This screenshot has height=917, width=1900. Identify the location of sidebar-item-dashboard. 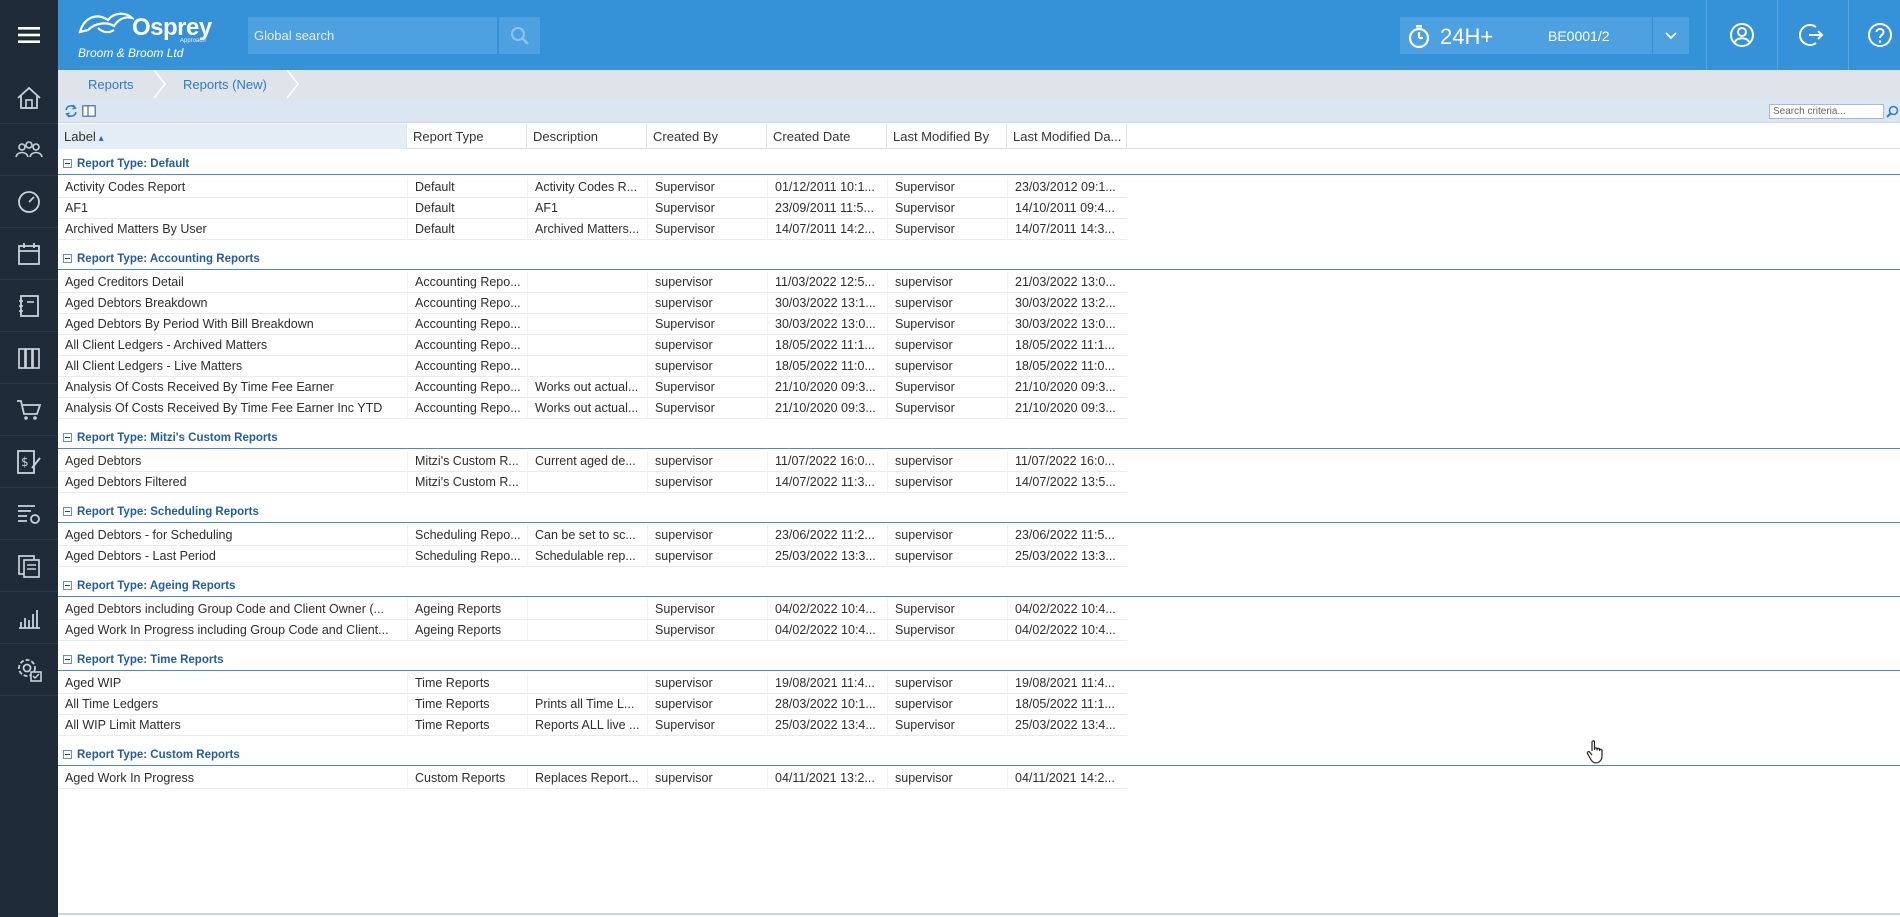
(29, 202).